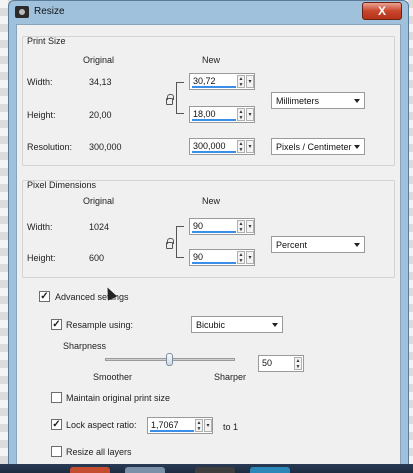  I want to click on lock-aspect-label: Lock aspect ratio:, so click(101, 425).